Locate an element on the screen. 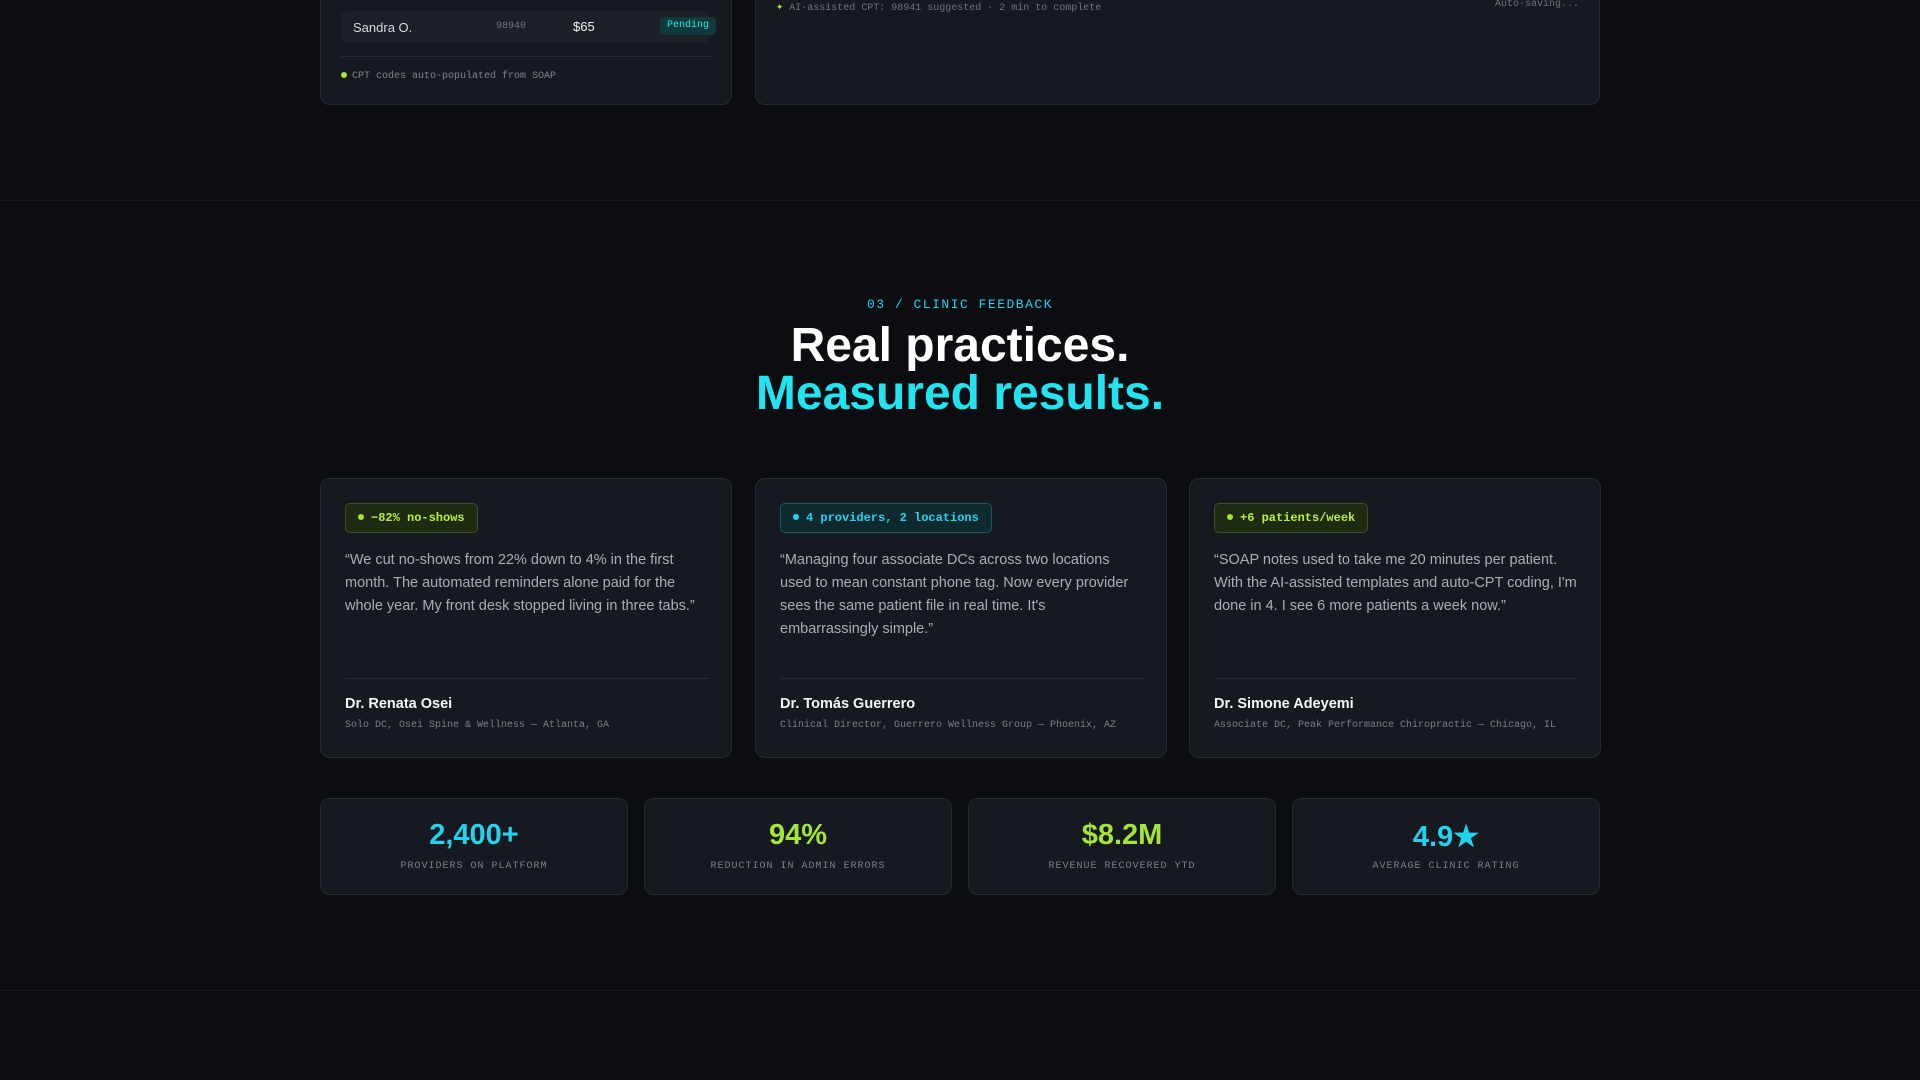 Image resolution: width=1920 pixels, height=1080 pixels. result-chip: +6 patients/week is located at coordinates (1291, 518).